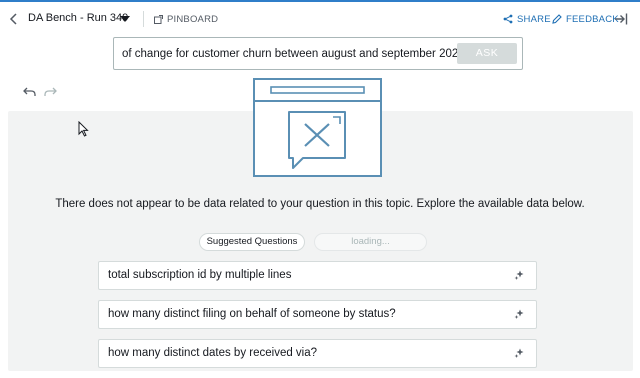 The height and width of the screenshot is (378, 640). What do you see at coordinates (317, 275) in the screenshot?
I see `list-item: total subscription id by multiple lines` at bounding box center [317, 275].